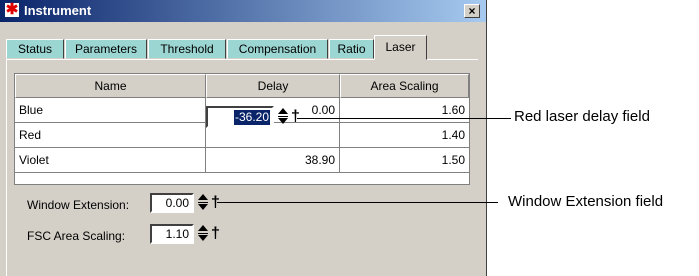 This screenshot has width=699, height=276. What do you see at coordinates (273, 160) in the screenshot?
I see `cell-delay-violet: 38.90` at bounding box center [273, 160].